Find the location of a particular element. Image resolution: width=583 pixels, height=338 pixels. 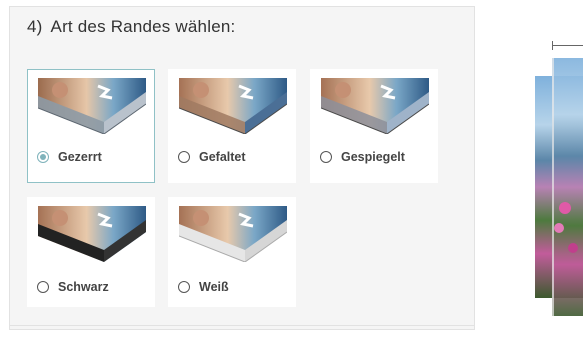

label-gezerrt: Gezerrt is located at coordinates (80, 157).